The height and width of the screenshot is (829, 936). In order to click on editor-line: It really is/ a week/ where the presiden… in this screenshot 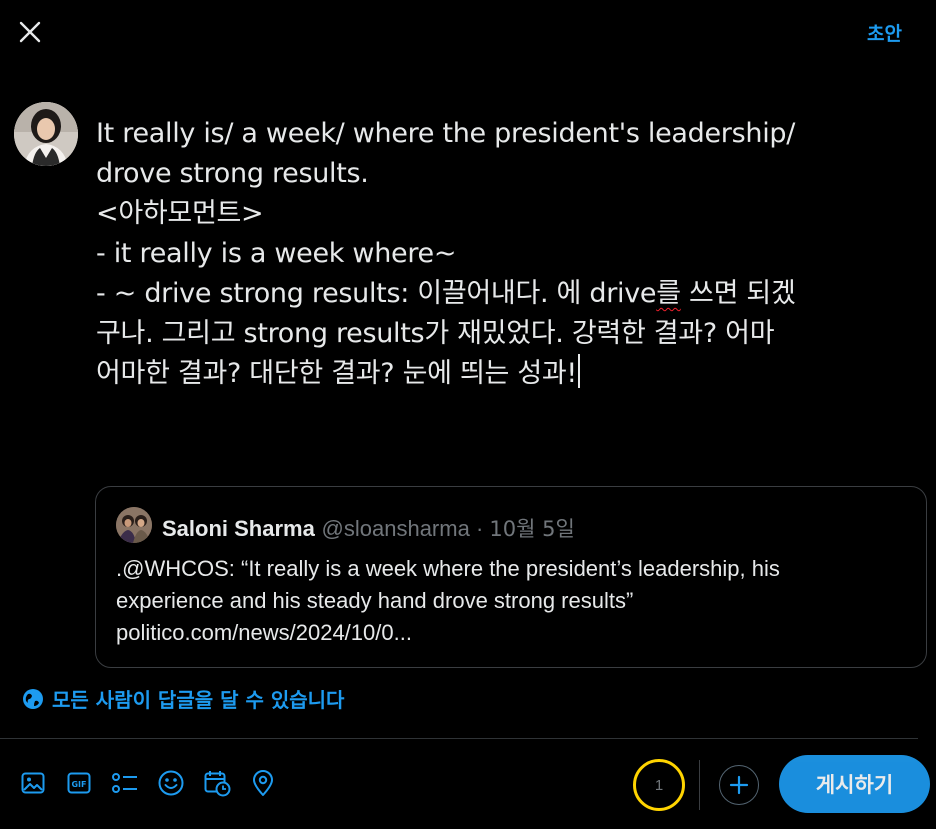, I will do `click(446, 133)`.